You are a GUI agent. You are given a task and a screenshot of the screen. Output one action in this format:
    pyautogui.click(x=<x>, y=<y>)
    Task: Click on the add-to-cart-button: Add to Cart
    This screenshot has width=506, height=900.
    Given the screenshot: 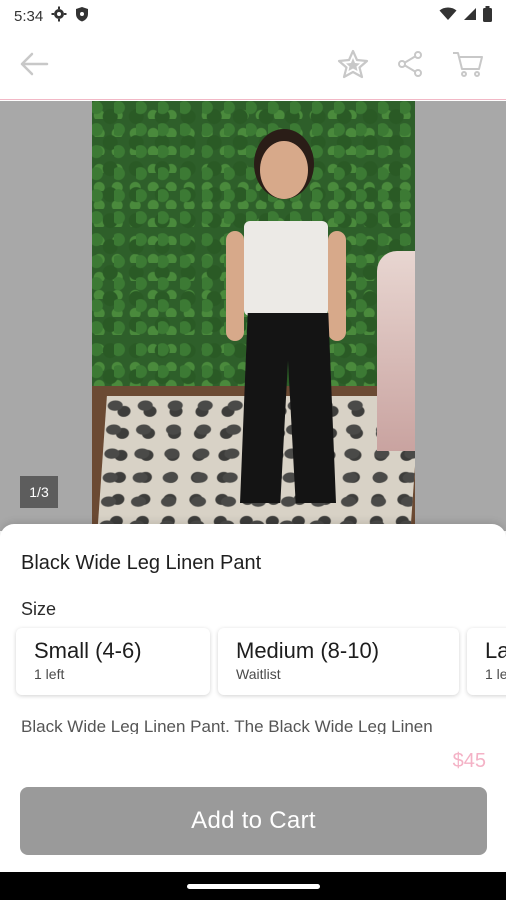 What is the action you would take?
    pyautogui.click(x=253, y=821)
    